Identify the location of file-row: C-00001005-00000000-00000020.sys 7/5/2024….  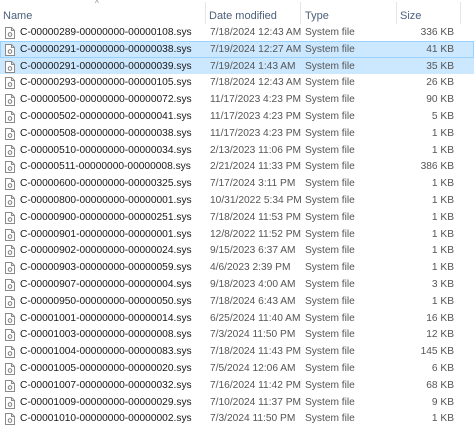
(237, 368).